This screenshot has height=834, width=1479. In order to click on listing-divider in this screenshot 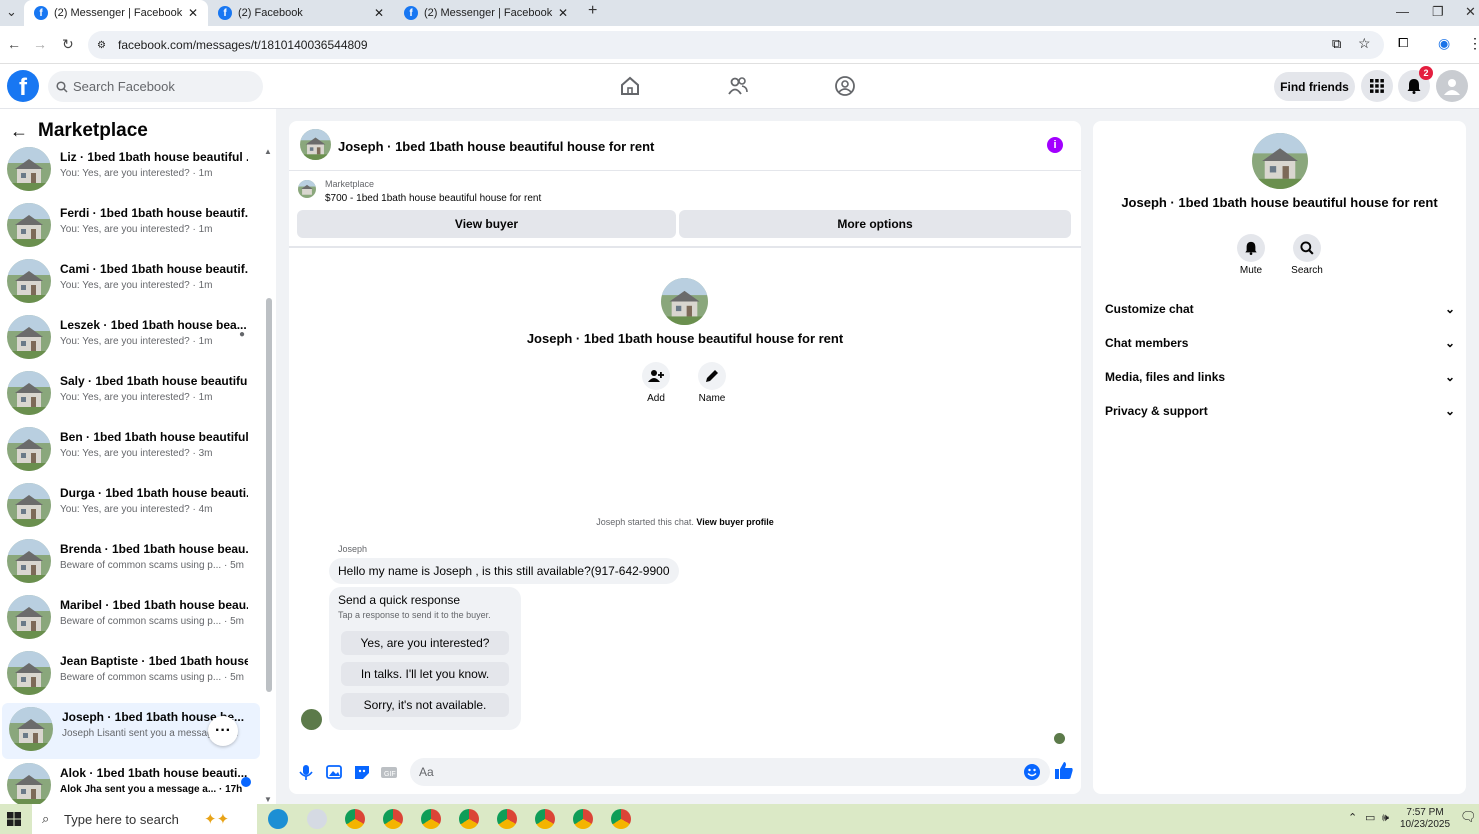, I will do `click(685, 247)`.